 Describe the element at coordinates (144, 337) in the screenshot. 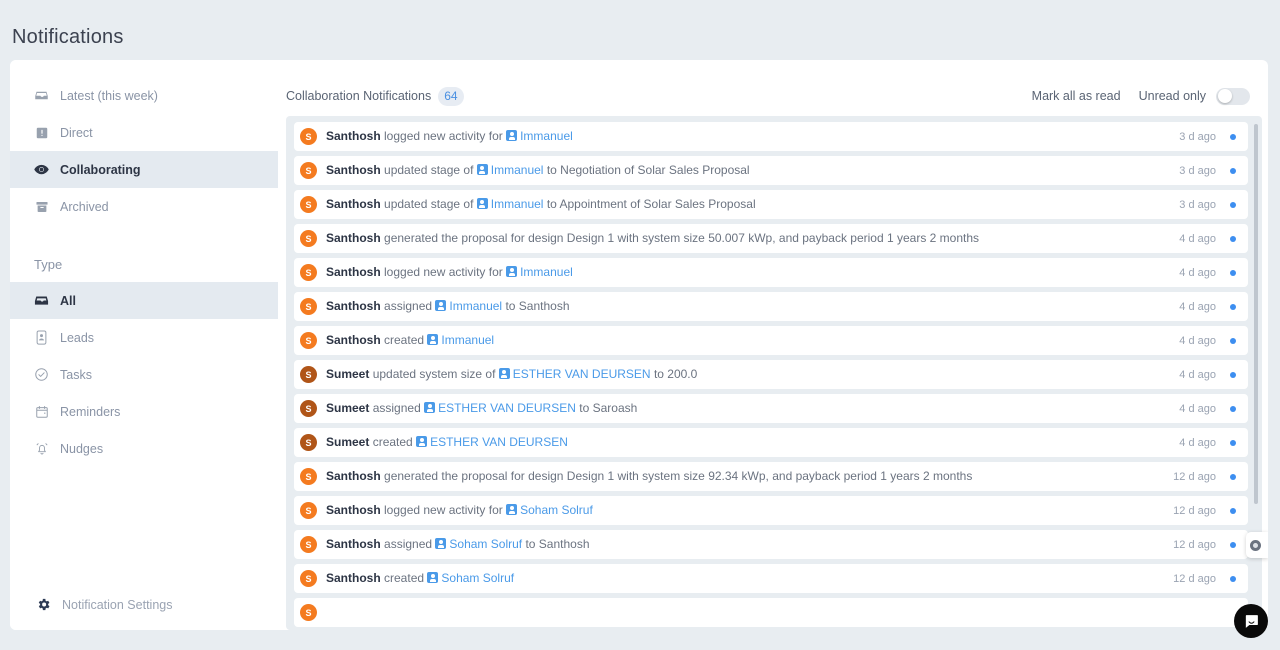

I see `sidebar-item-leads: Leads` at that location.